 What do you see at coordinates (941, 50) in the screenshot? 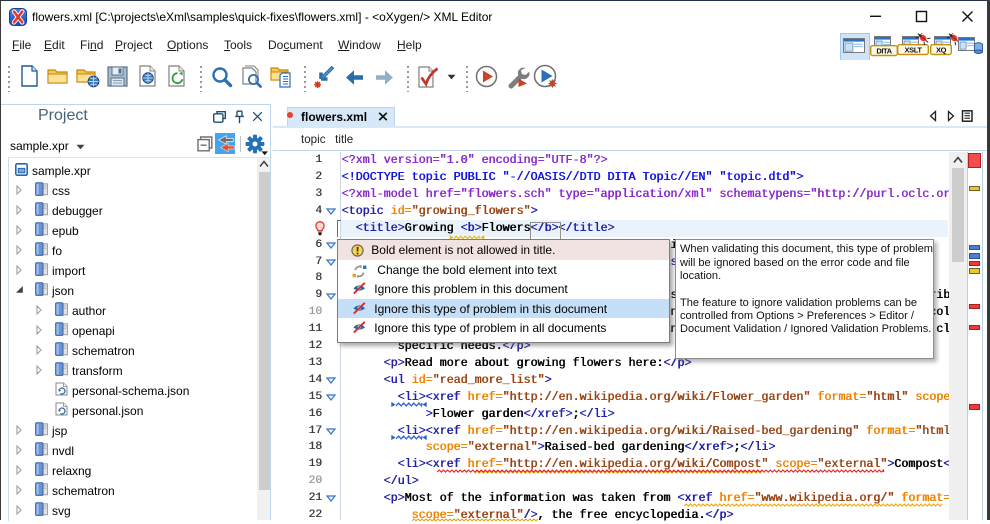
I see `svg-text: XQ` at bounding box center [941, 50].